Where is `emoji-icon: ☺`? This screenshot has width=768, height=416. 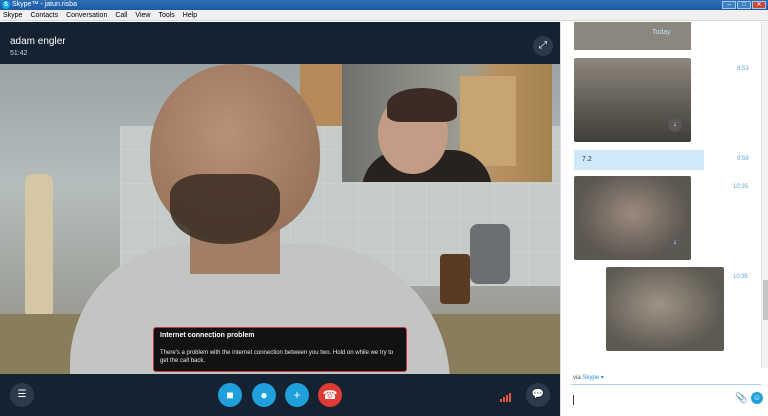
emoji-icon: ☺ is located at coordinates (757, 398).